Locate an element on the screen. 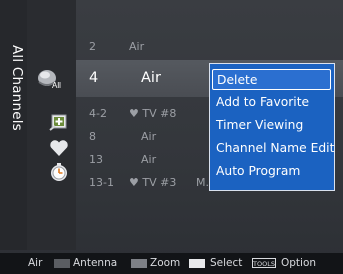 This screenshot has width=343, height=274. channel-number: 2 is located at coordinates (92, 46).